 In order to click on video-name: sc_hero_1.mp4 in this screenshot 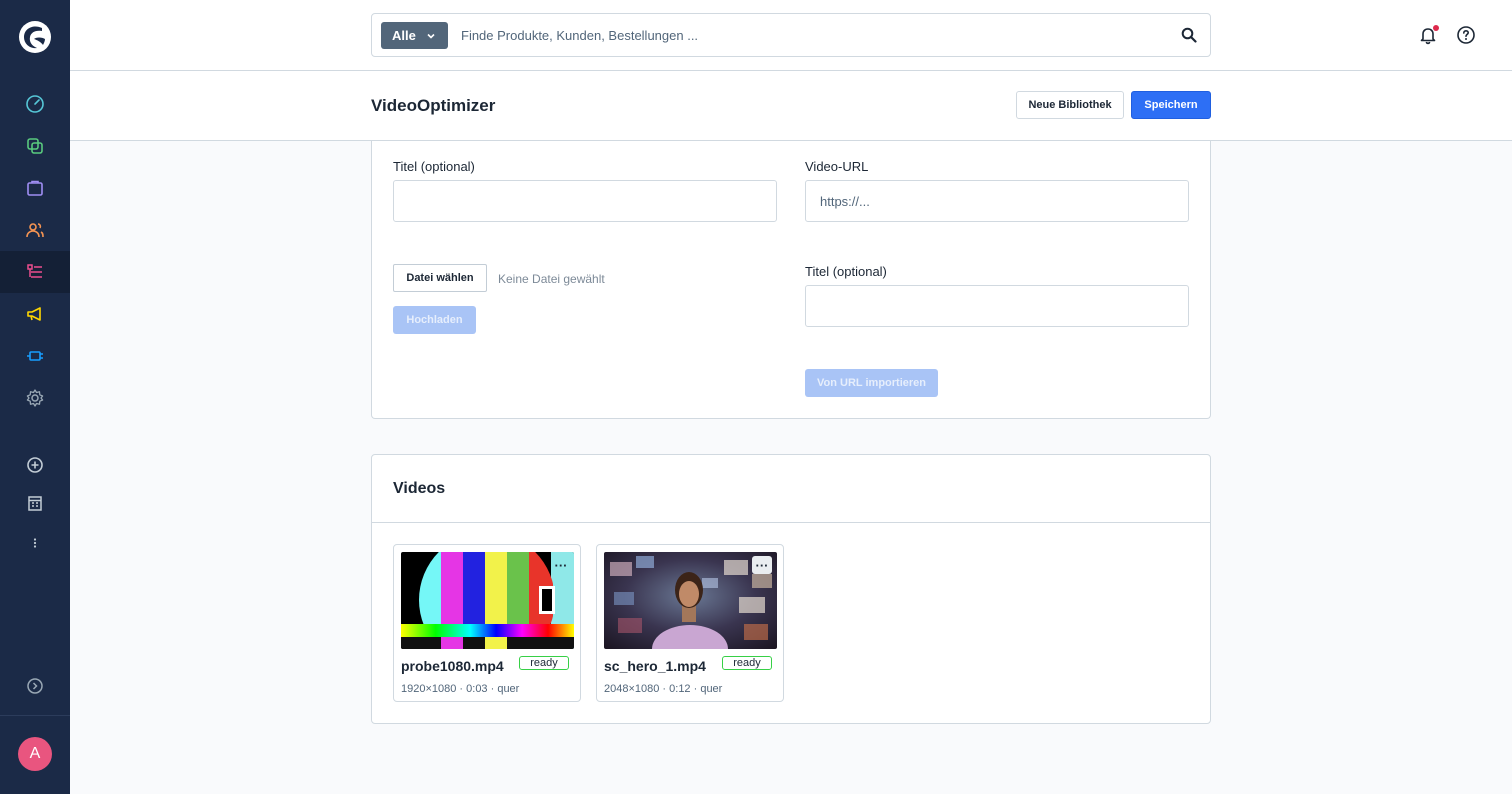, I will do `click(655, 666)`.